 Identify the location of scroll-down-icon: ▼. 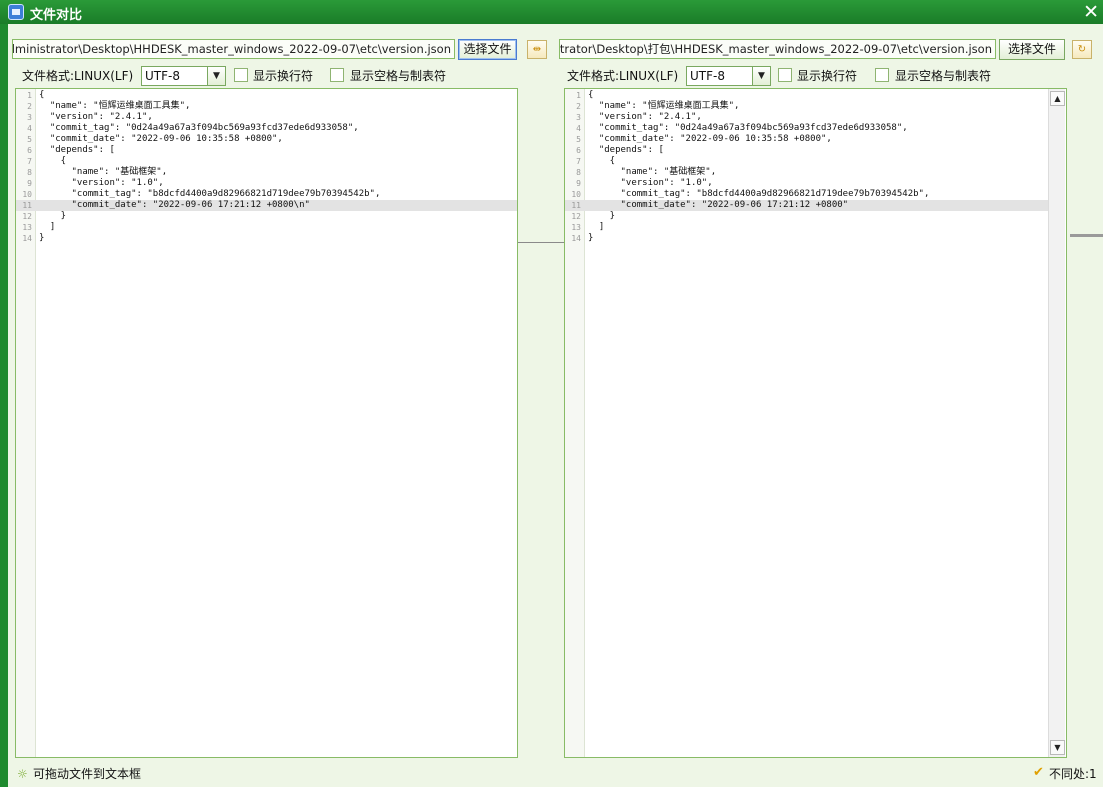
(1057, 747).